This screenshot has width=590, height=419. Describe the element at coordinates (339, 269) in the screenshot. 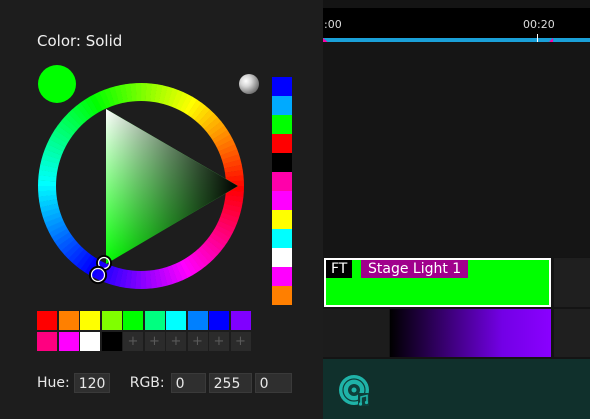

I see `clip-tag: FT` at that location.